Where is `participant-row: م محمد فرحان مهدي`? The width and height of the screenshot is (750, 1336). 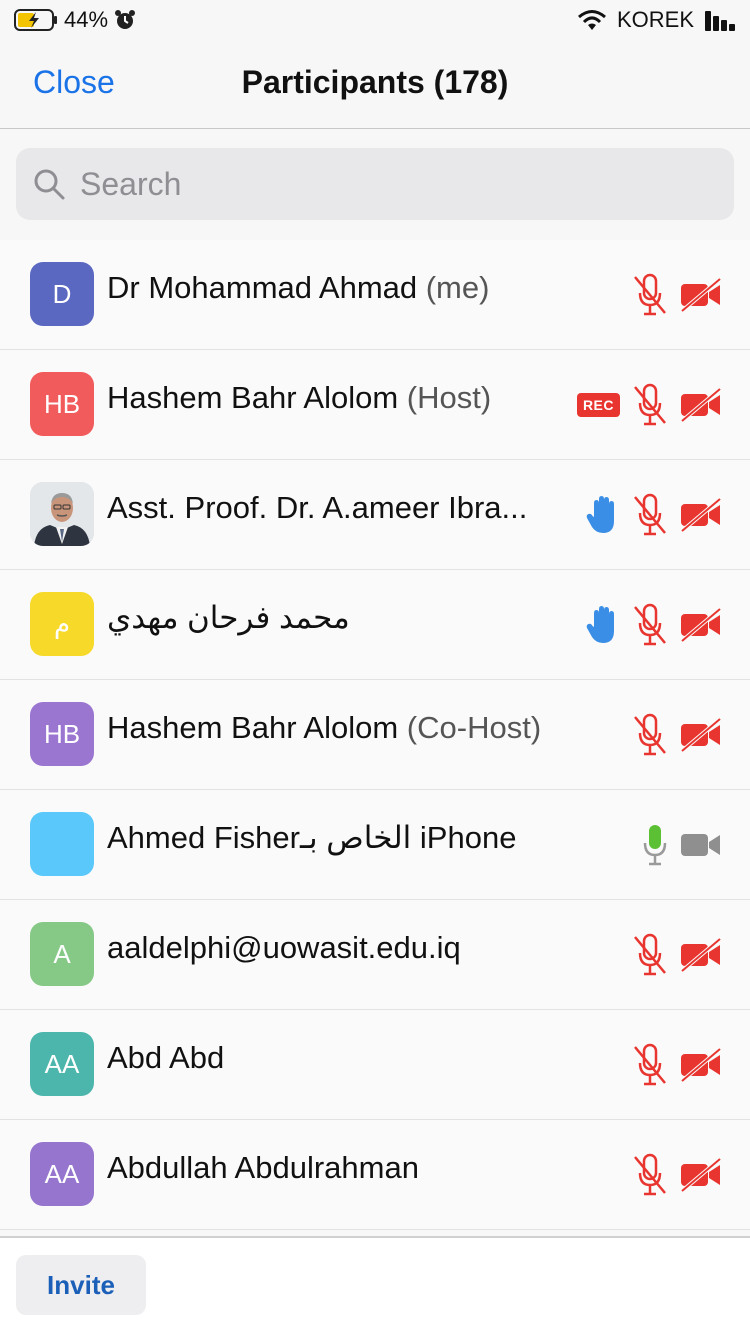 participant-row: م محمد فرحان مهدي is located at coordinates (375, 625).